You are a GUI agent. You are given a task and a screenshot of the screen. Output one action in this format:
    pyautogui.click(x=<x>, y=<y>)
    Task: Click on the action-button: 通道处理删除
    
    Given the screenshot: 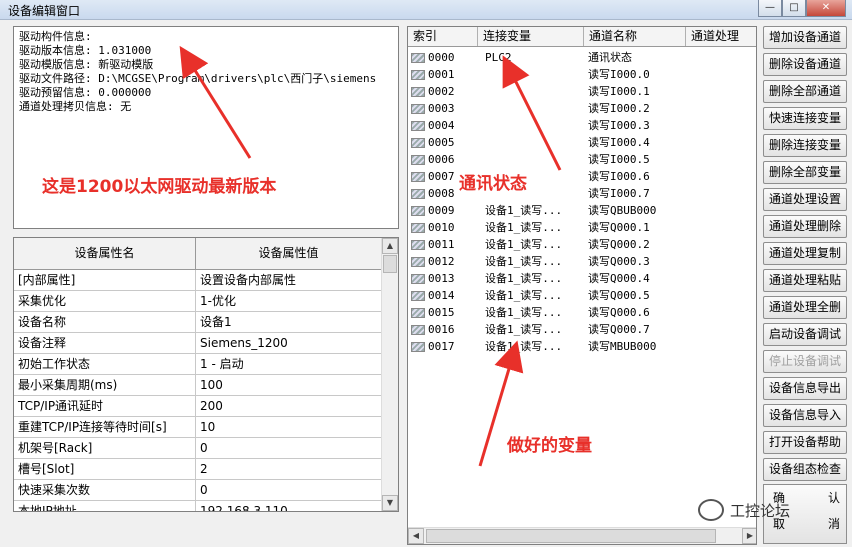 What is the action you would take?
    pyautogui.click(x=805, y=226)
    